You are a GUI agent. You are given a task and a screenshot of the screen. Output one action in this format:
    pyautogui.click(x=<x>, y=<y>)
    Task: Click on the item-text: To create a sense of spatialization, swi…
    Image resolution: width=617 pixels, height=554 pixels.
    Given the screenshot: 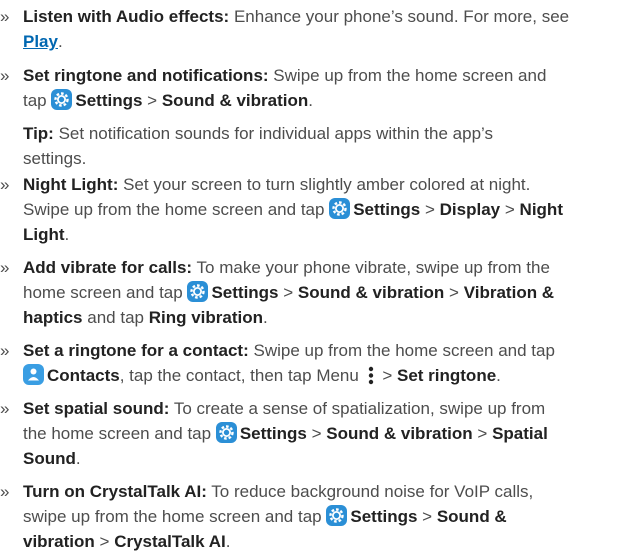 What is the action you would take?
    pyautogui.click(x=359, y=408)
    